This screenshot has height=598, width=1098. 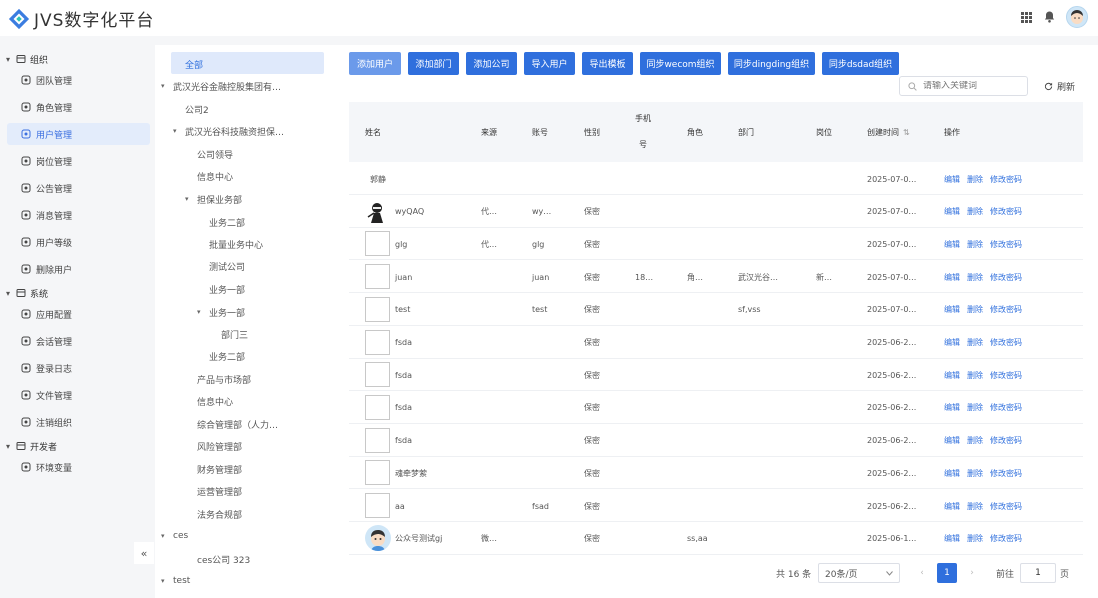 What do you see at coordinates (78, 395) in the screenshot?
I see `sidebar-item-1-3: 文件管理` at bounding box center [78, 395].